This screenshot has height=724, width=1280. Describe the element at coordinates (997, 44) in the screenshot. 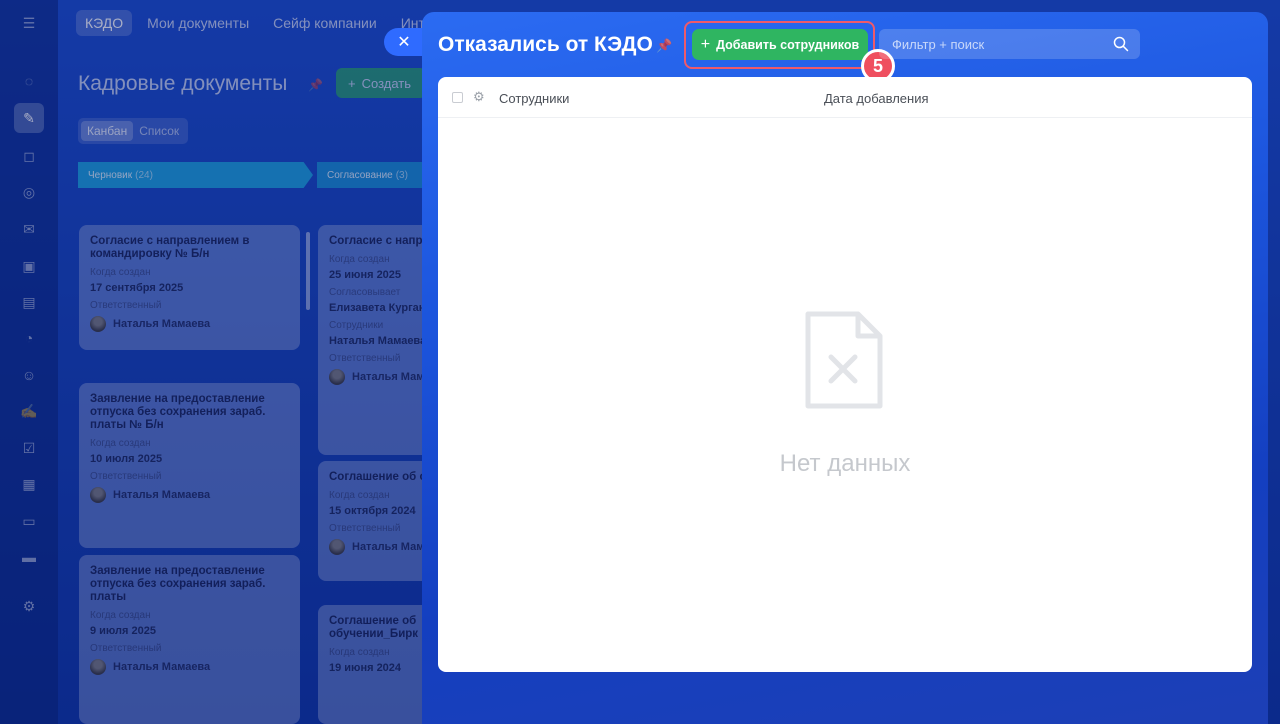

I see `search-input` at that location.